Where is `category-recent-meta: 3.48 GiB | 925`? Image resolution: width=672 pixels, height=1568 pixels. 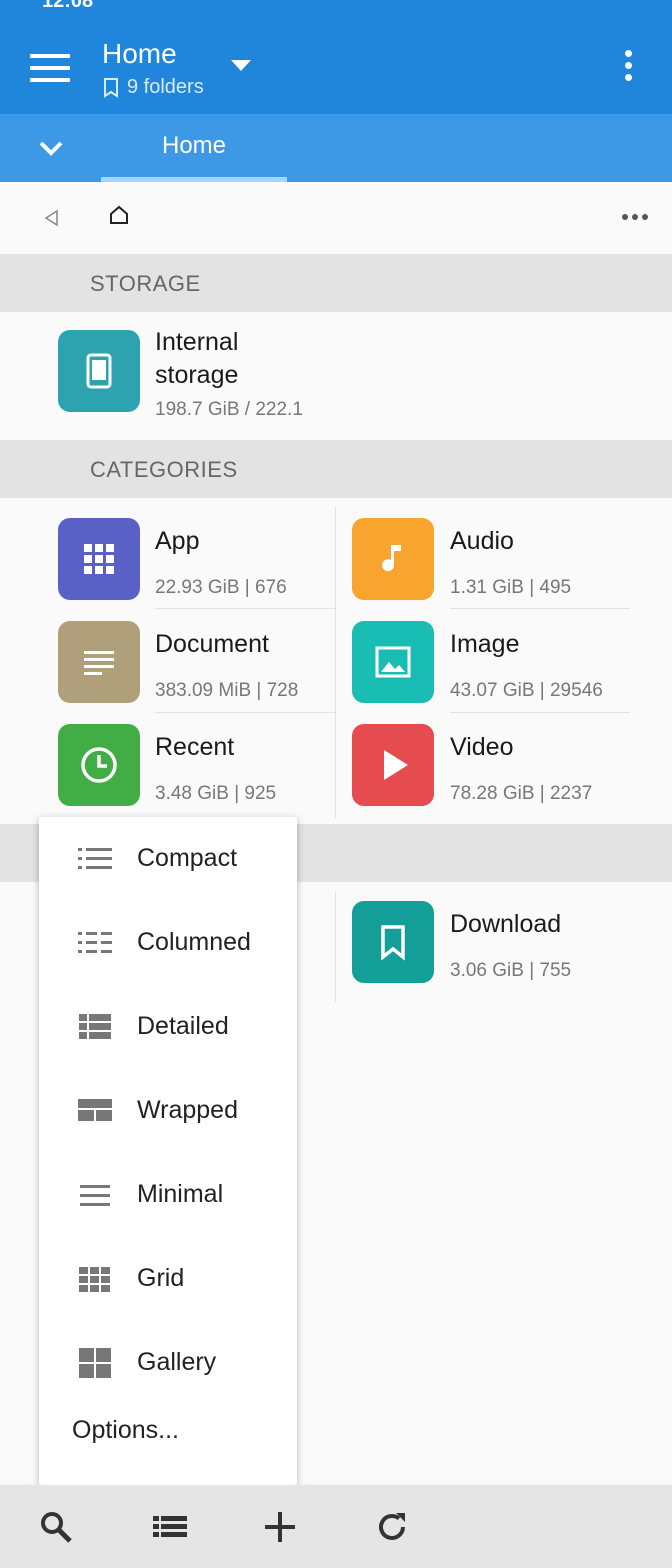
category-recent-meta: 3.48 GiB | 925 is located at coordinates (216, 793).